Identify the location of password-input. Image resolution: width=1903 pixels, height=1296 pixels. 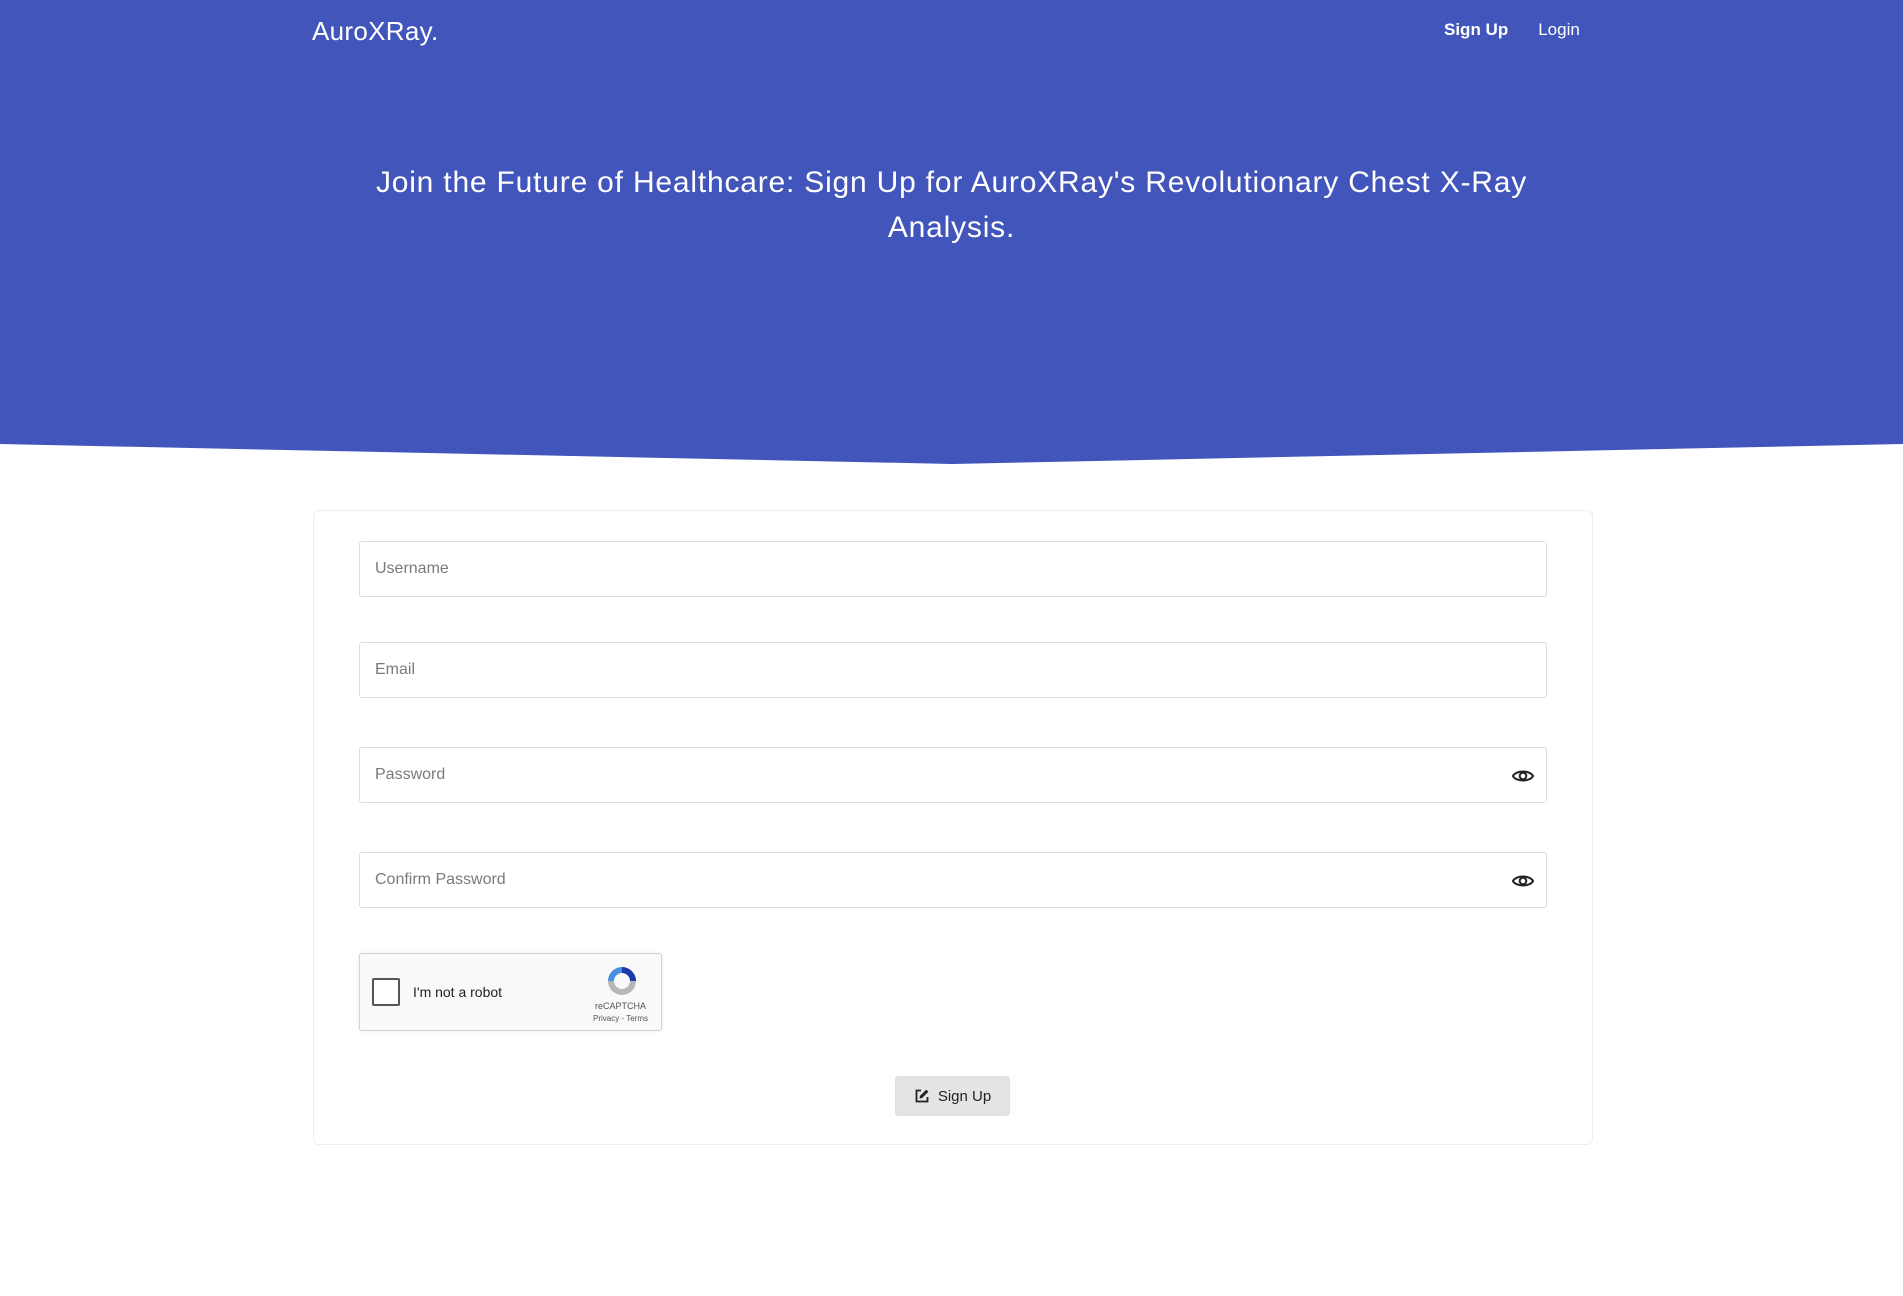
(953, 775).